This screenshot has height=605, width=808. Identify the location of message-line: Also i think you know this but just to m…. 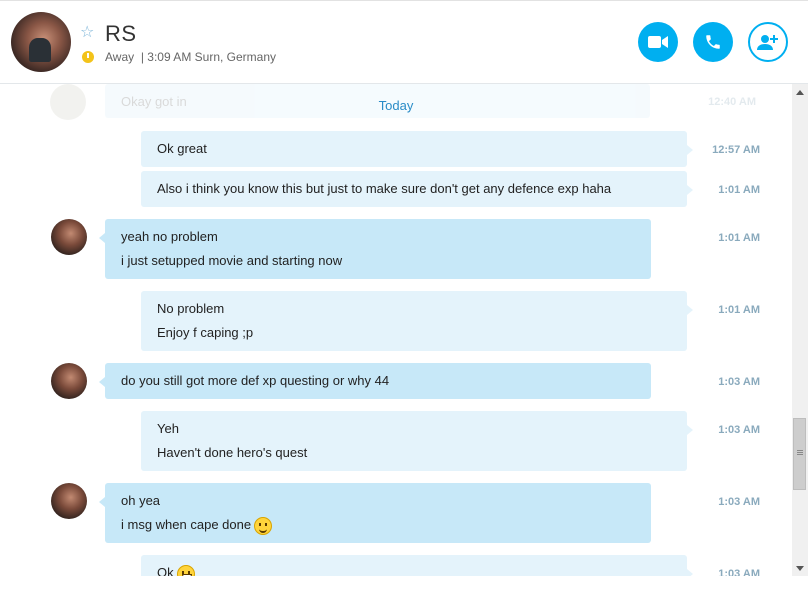
(384, 188).